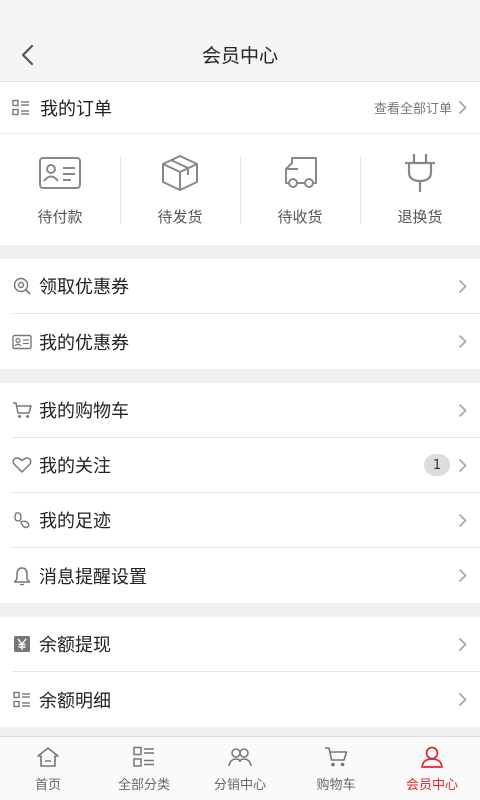  Describe the element at coordinates (431, 785) in the screenshot. I see `tab-label: 会员中心` at that location.